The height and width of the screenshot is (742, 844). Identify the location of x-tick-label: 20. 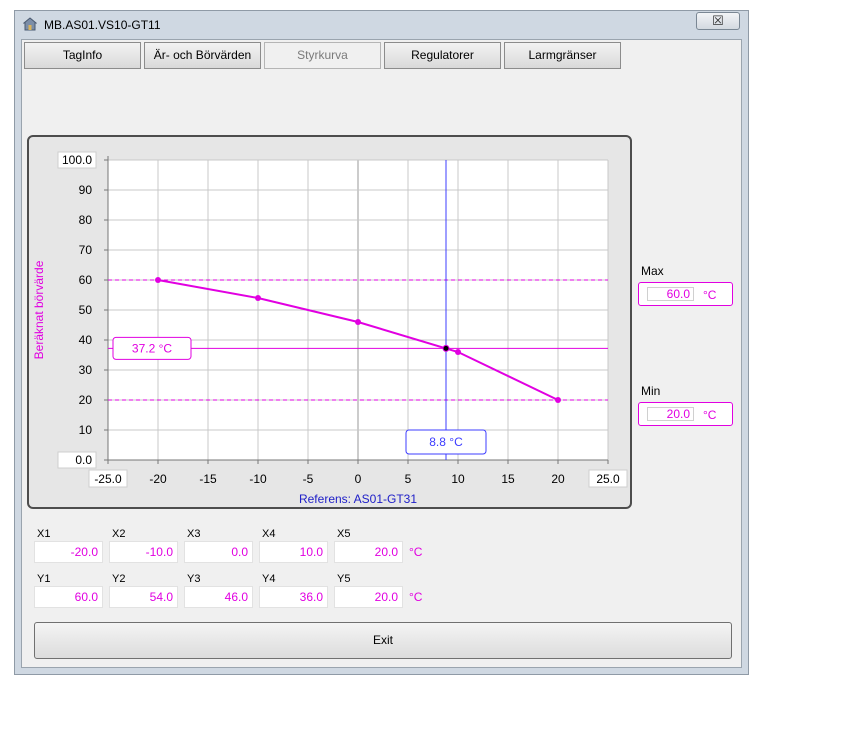
(558, 479).